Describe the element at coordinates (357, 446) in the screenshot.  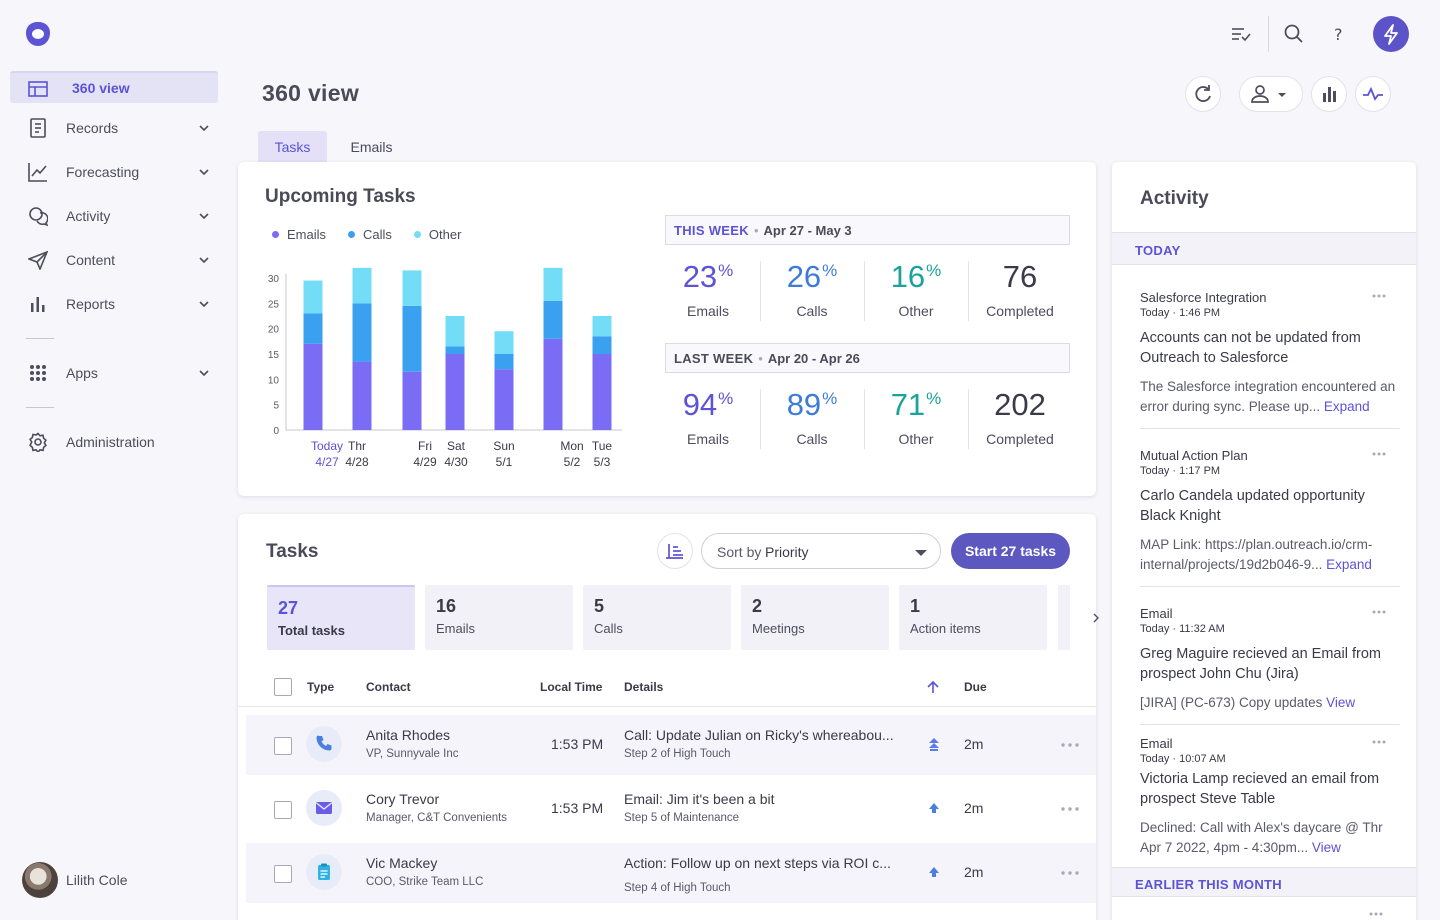
I see `x-day-label: Thr` at that location.